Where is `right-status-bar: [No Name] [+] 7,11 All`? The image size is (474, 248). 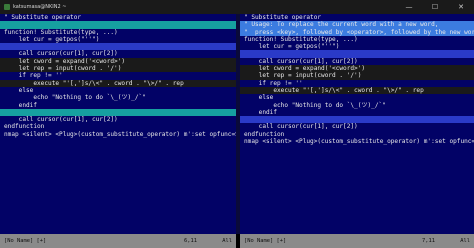 right-status-bar: [No Name] [+] 7,11 All is located at coordinates (357, 241).